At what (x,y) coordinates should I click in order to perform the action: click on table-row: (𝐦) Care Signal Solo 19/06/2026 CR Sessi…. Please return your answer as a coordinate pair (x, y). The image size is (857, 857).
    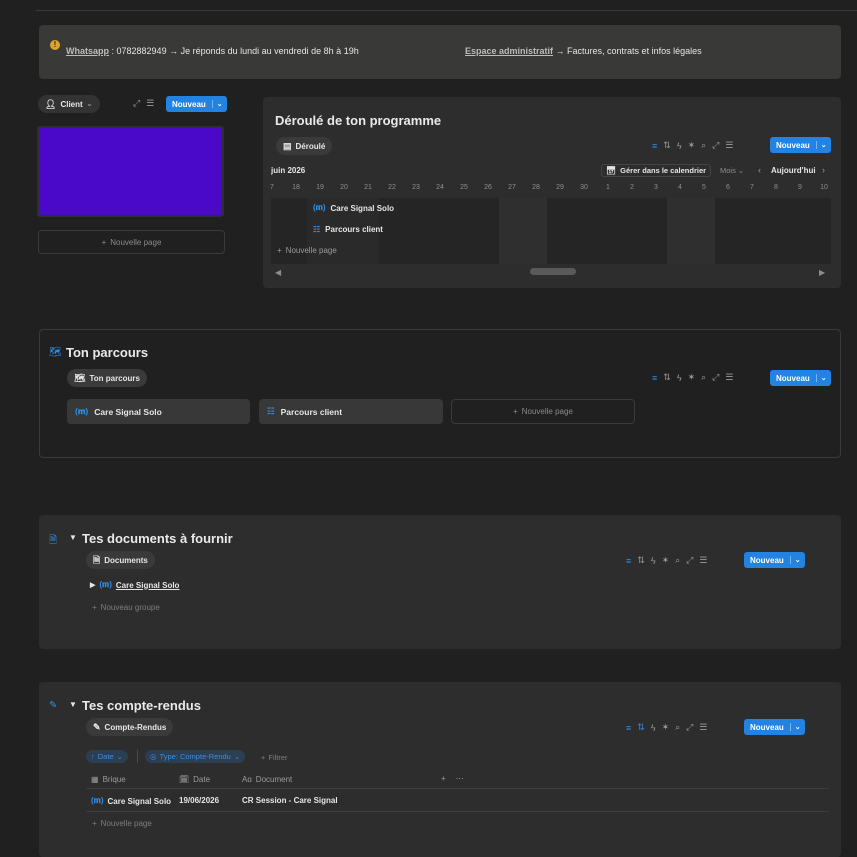
    Looking at the image, I should click on (457, 800).